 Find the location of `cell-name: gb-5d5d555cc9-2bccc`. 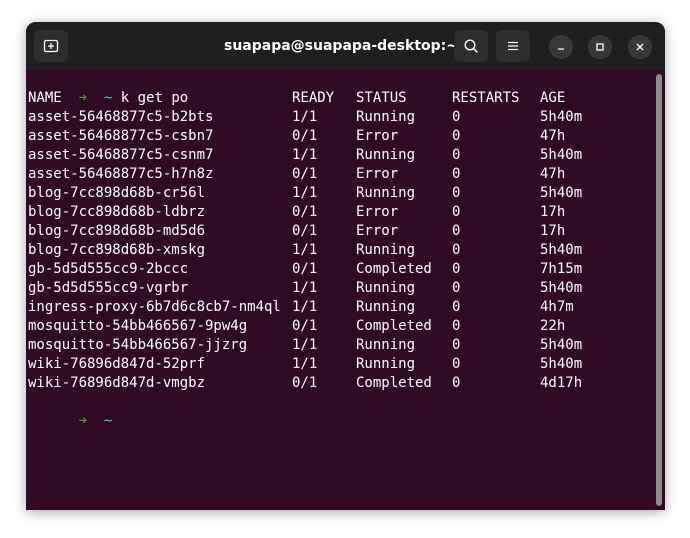

cell-name: gb-5d5d555cc9-2bccc is located at coordinates (108, 269).